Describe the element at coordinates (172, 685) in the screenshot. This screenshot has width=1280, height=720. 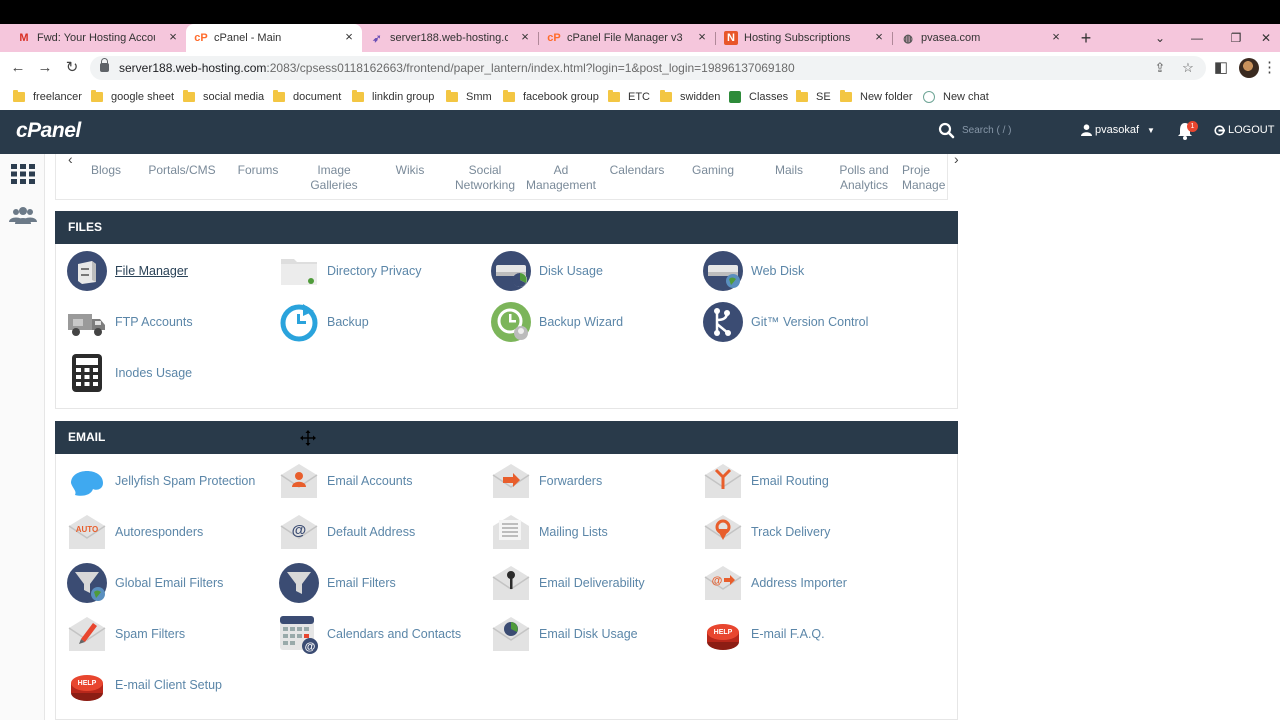
I see `email-client-setup-link: HELP E-mail Client Setup` at that location.